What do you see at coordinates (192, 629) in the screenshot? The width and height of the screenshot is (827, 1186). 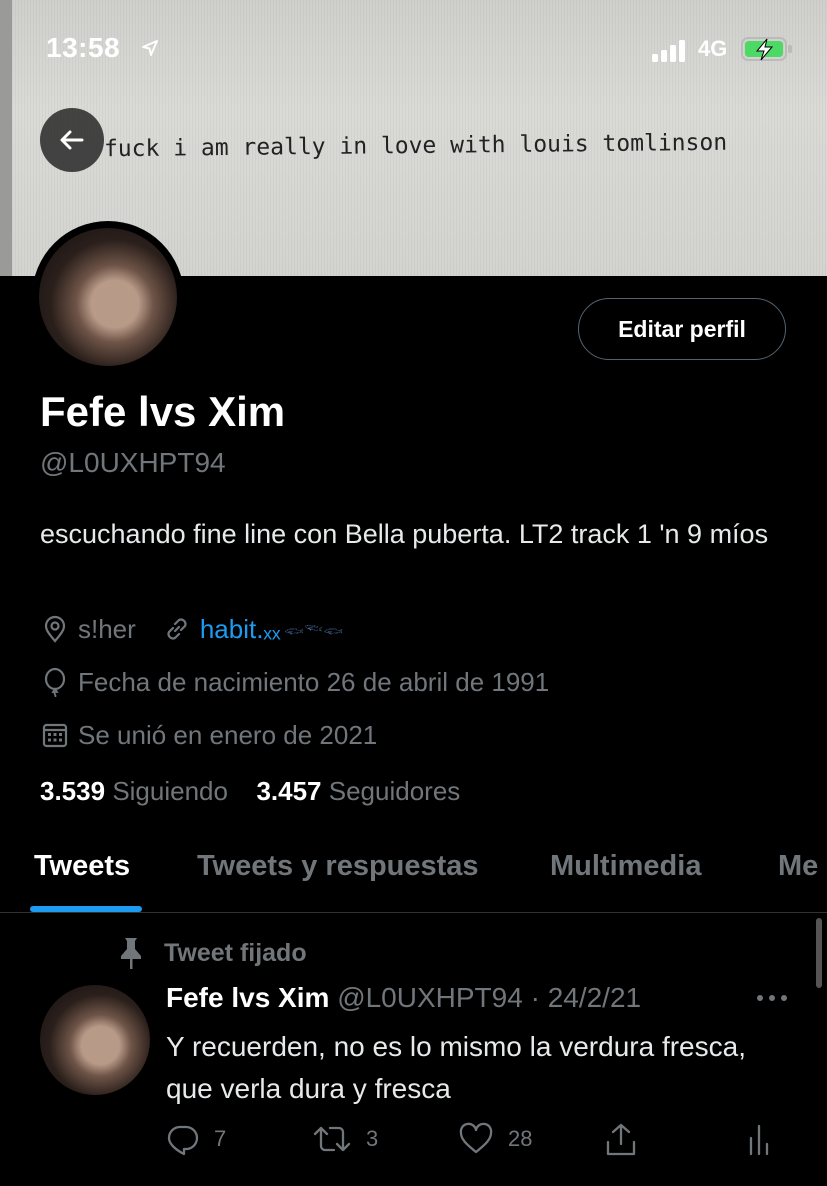 I see `profile-meta-row-1: s!her habit.ₓₓ 𓆟𓆝𓆟` at bounding box center [192, 629].